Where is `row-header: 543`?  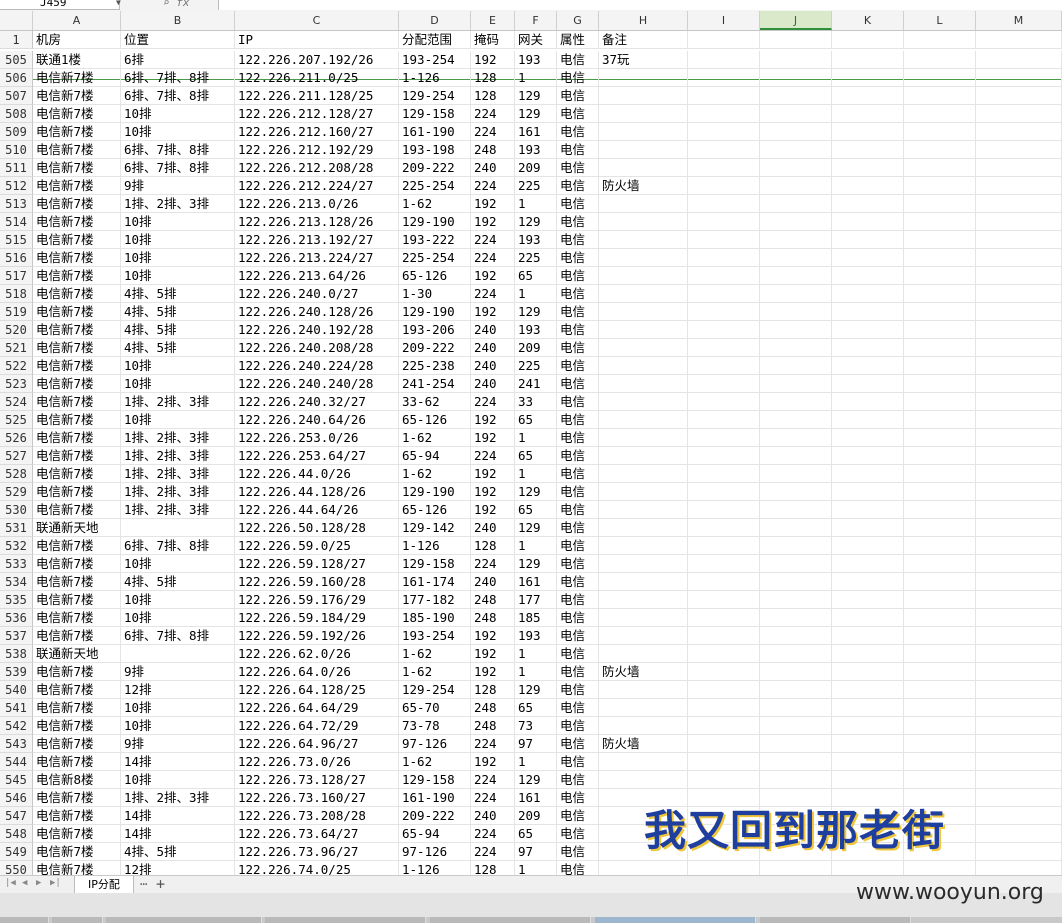
row-header: 543 is located at coordinates (16, 744).